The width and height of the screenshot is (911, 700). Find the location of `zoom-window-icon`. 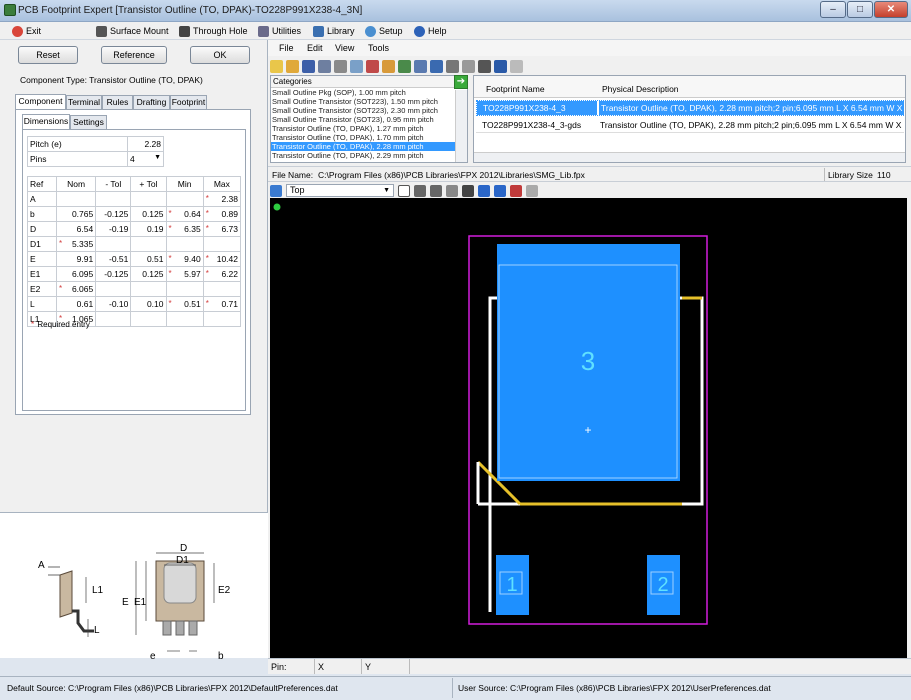

zoom-window-icon is located at coordinates (452, 190).